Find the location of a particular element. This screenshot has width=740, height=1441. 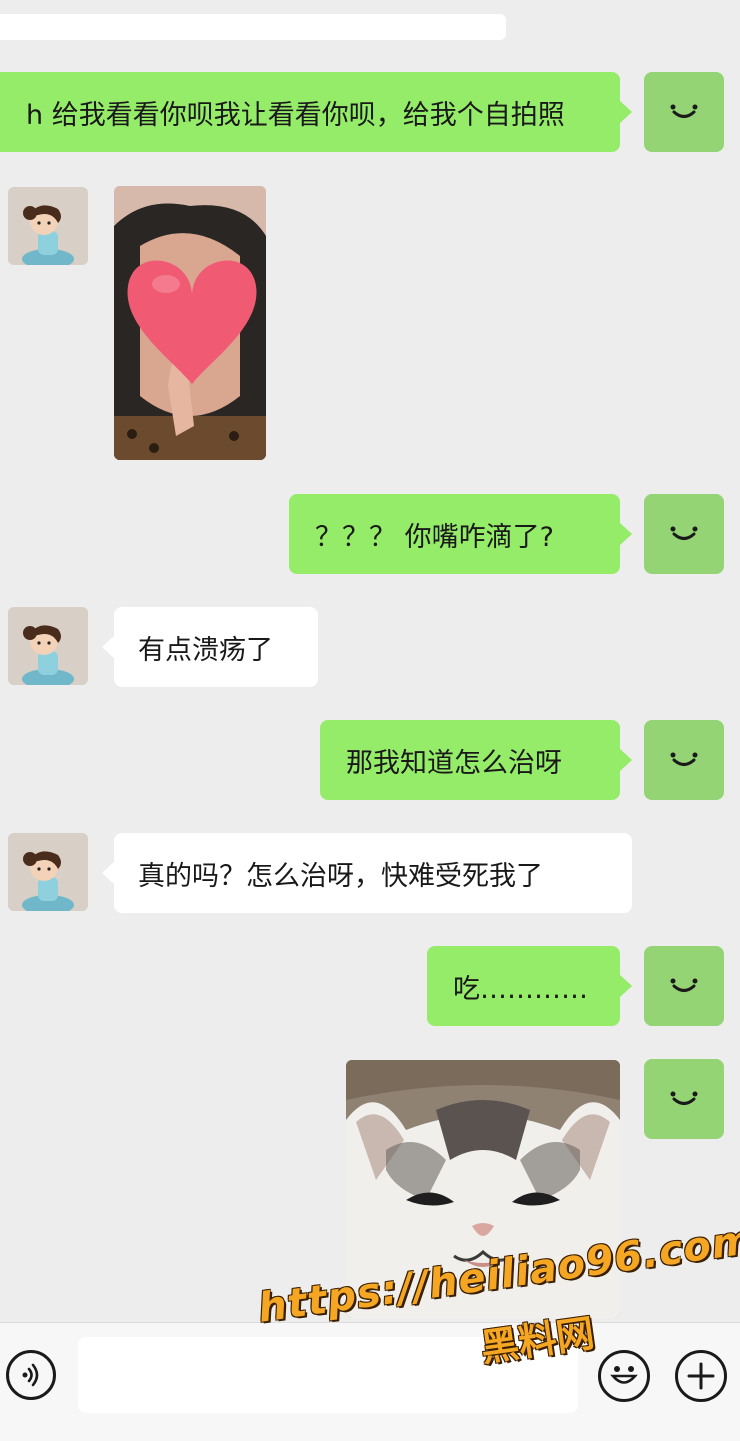

message-text: 有点溃疡了 is located at coordinates (205, 650).